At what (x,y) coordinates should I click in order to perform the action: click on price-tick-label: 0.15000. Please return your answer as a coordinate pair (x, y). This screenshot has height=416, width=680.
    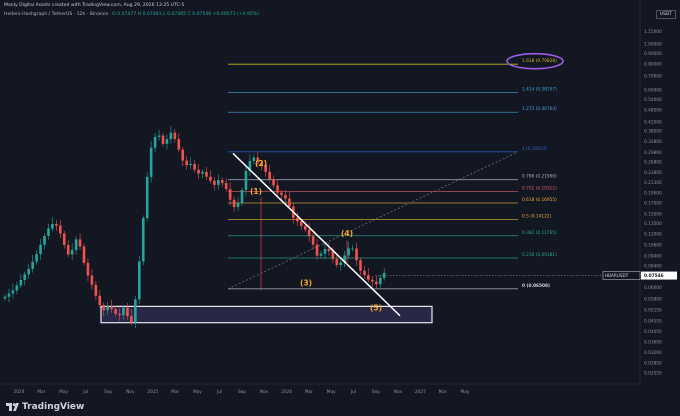
    Looking at the image, I should click on (653, 215).